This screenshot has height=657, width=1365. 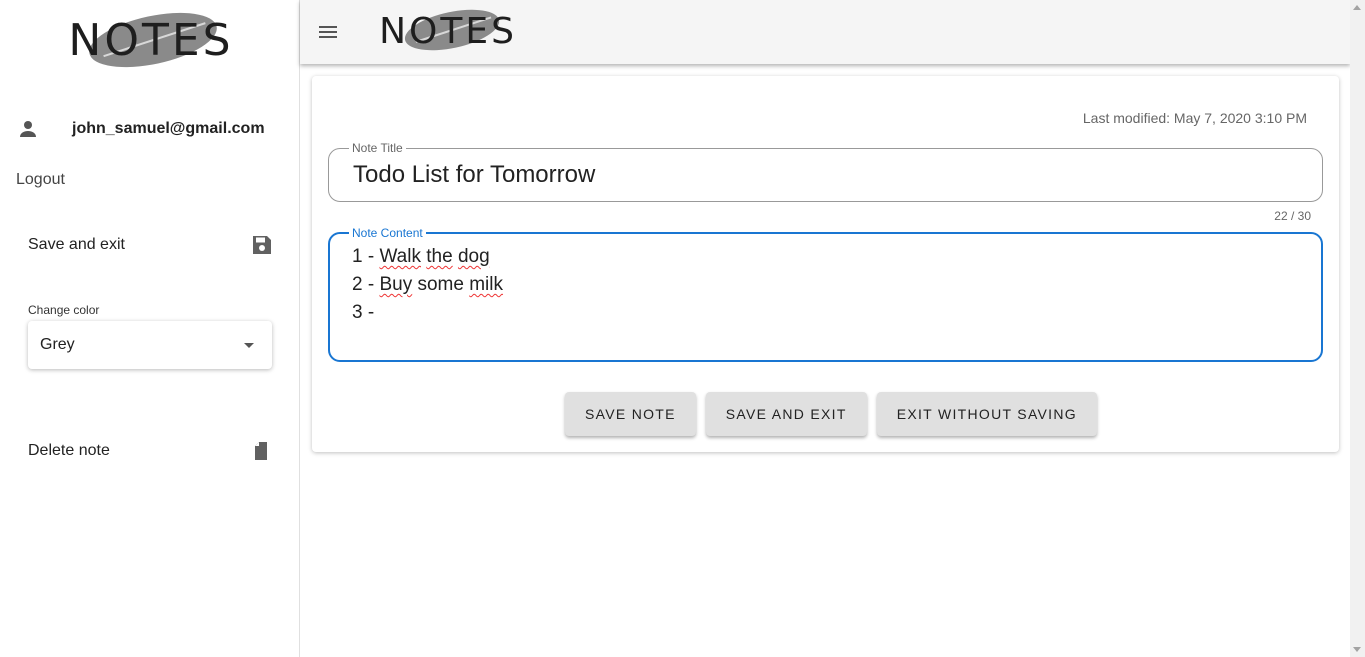 I want to click on user-email: john_samuel@gmail.com, so click(x=168, y=128).